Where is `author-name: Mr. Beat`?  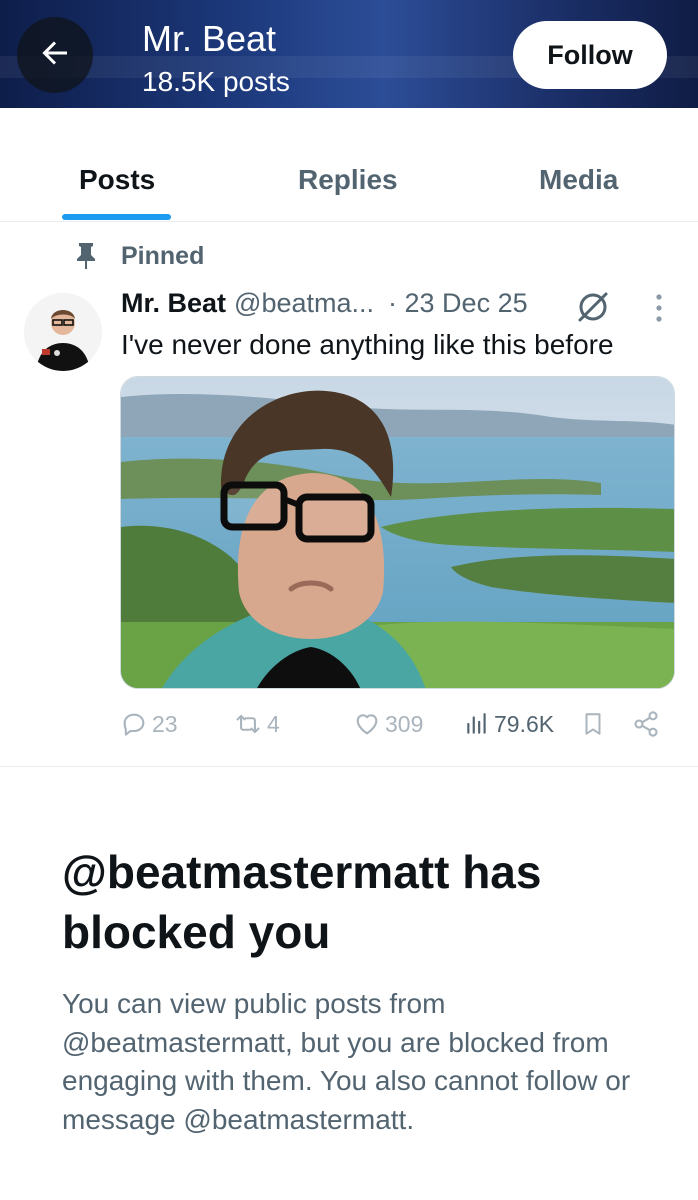 author-name: Mr. Beat is located at coordinates (173, 303).